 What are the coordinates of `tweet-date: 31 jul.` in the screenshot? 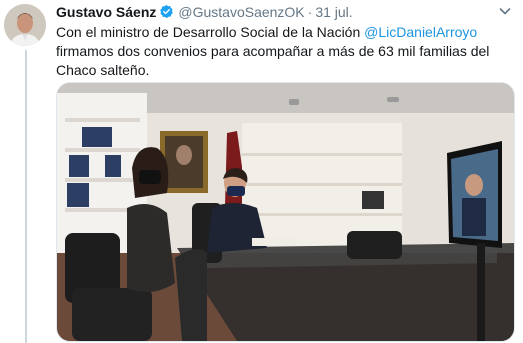 It's located at (333, 12).